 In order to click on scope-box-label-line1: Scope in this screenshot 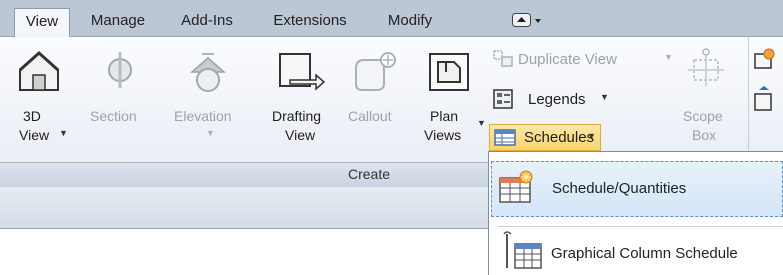, I will do `click(703, 116)`.